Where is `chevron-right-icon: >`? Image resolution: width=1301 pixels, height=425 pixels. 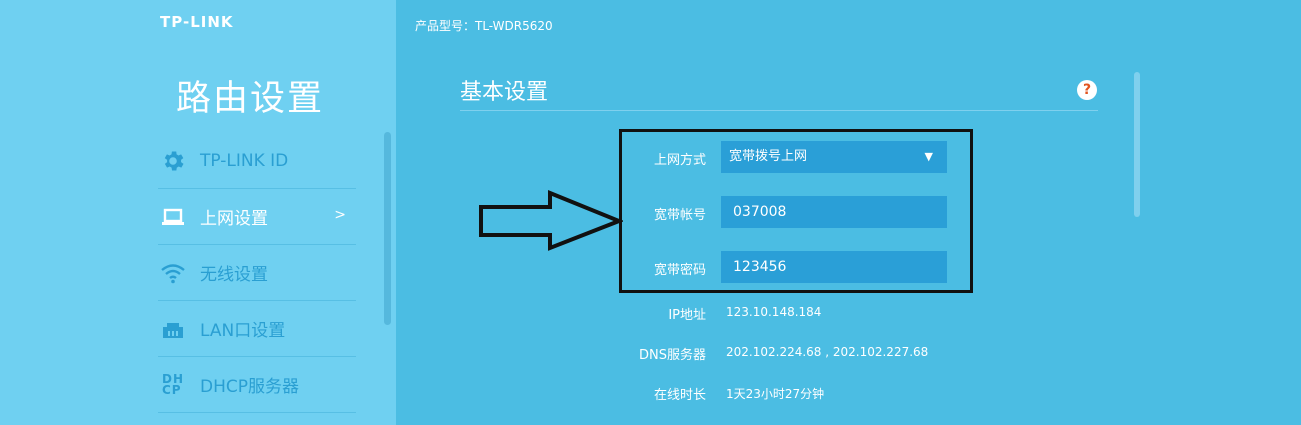
chevron-right-icon: > is located at coordinates (340, 215).